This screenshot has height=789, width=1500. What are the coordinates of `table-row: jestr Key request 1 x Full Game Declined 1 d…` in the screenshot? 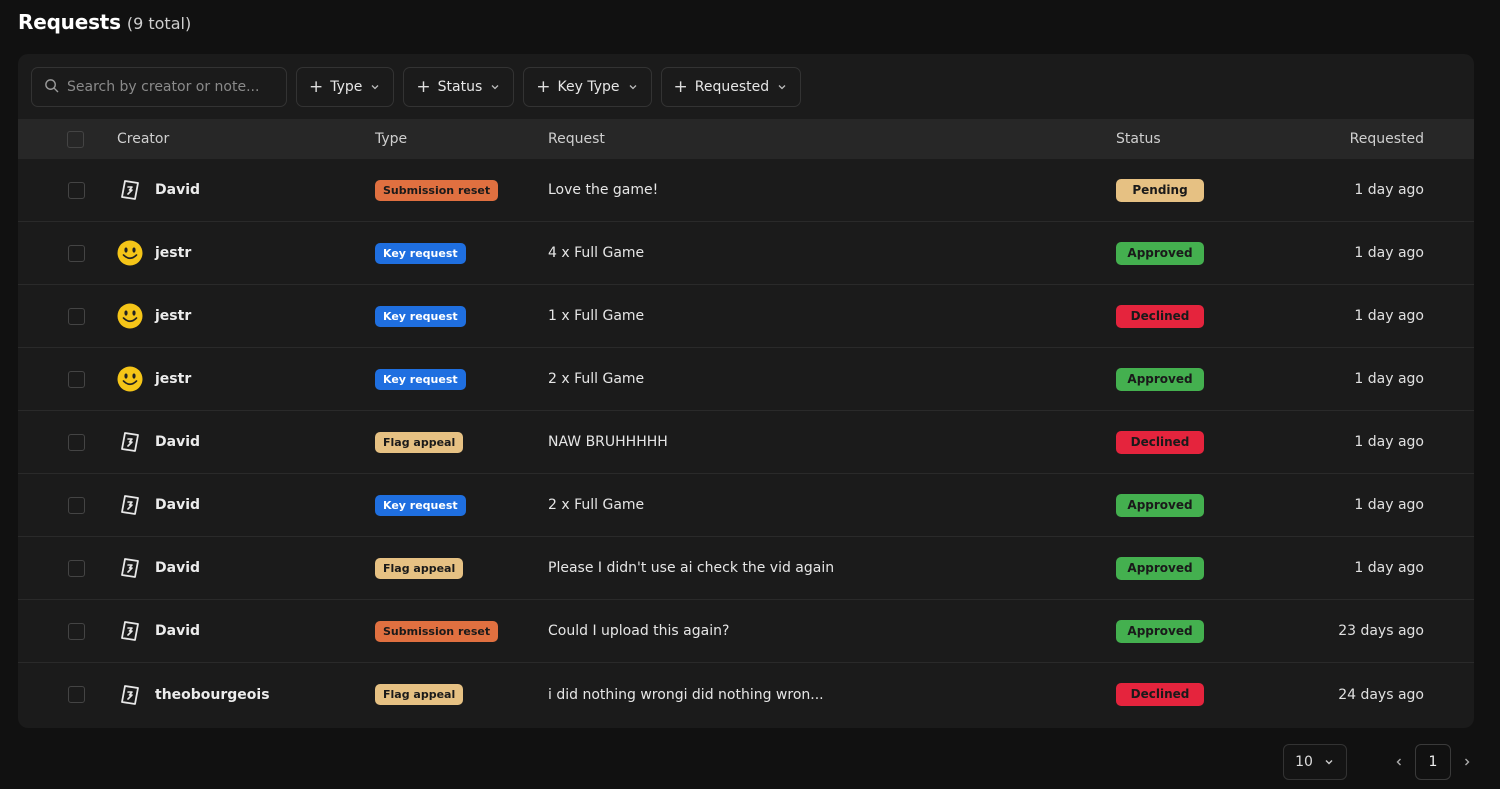 It's located at (746, 316).